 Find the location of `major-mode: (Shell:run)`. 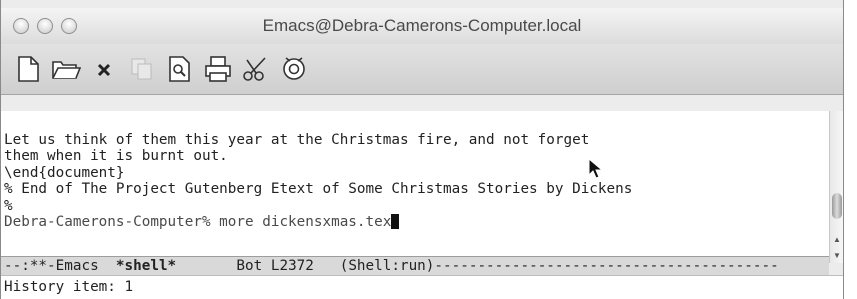

major-mode: (Shell:run) is located at coordinates (387, 266).